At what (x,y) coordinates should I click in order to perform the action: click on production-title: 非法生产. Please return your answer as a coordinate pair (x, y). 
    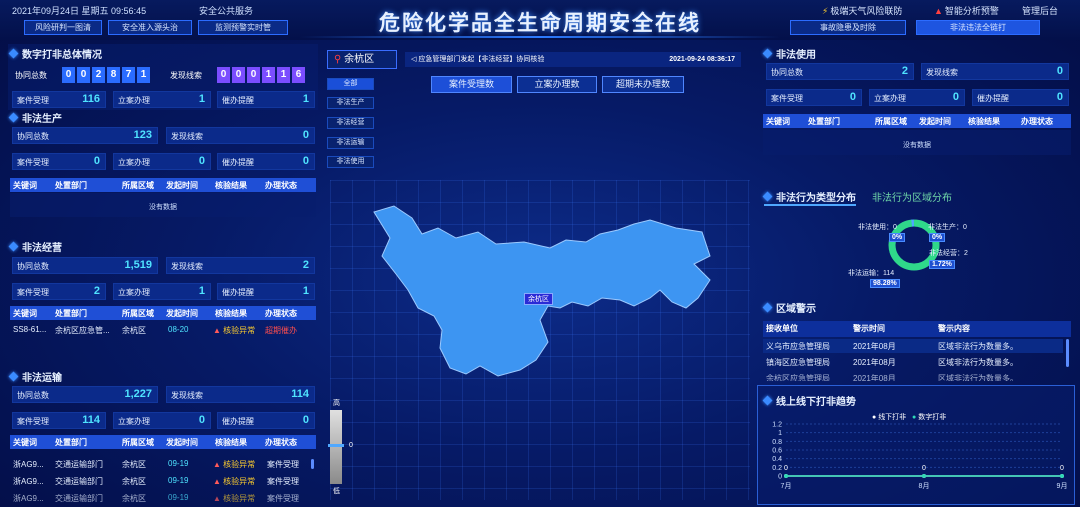
    Looking at the image, I should click on (35, 117).